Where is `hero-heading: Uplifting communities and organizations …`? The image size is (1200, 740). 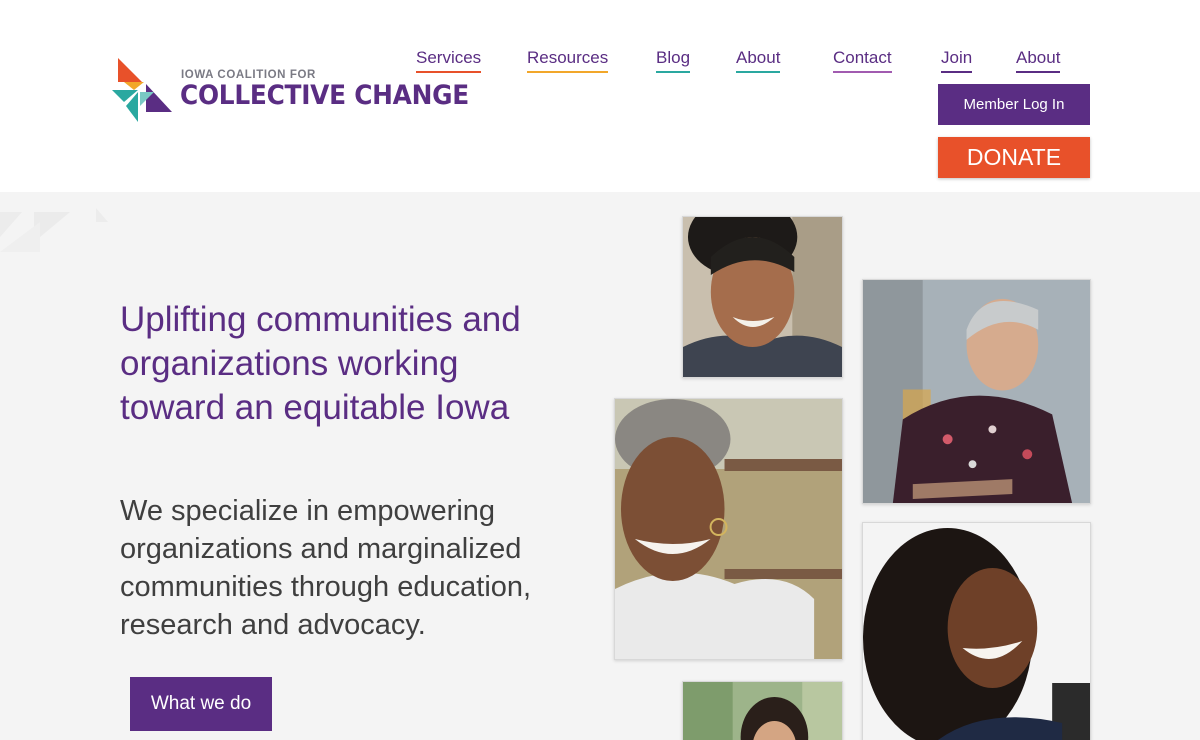
hero-heading: Uplifting communities and organizations … is located at coordinates (320, 363).